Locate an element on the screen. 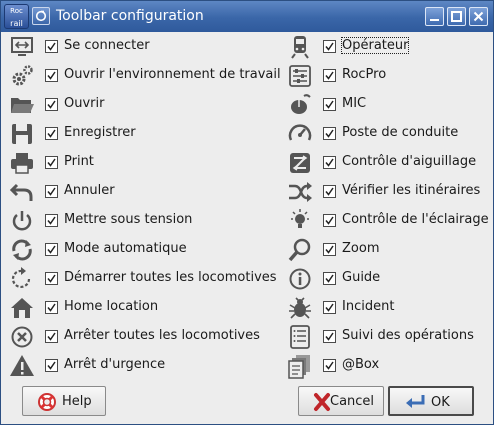 This screenshot has height=425, width=494. option-label: Contrôle d'aiguillage is located at coordinates (409, 161).